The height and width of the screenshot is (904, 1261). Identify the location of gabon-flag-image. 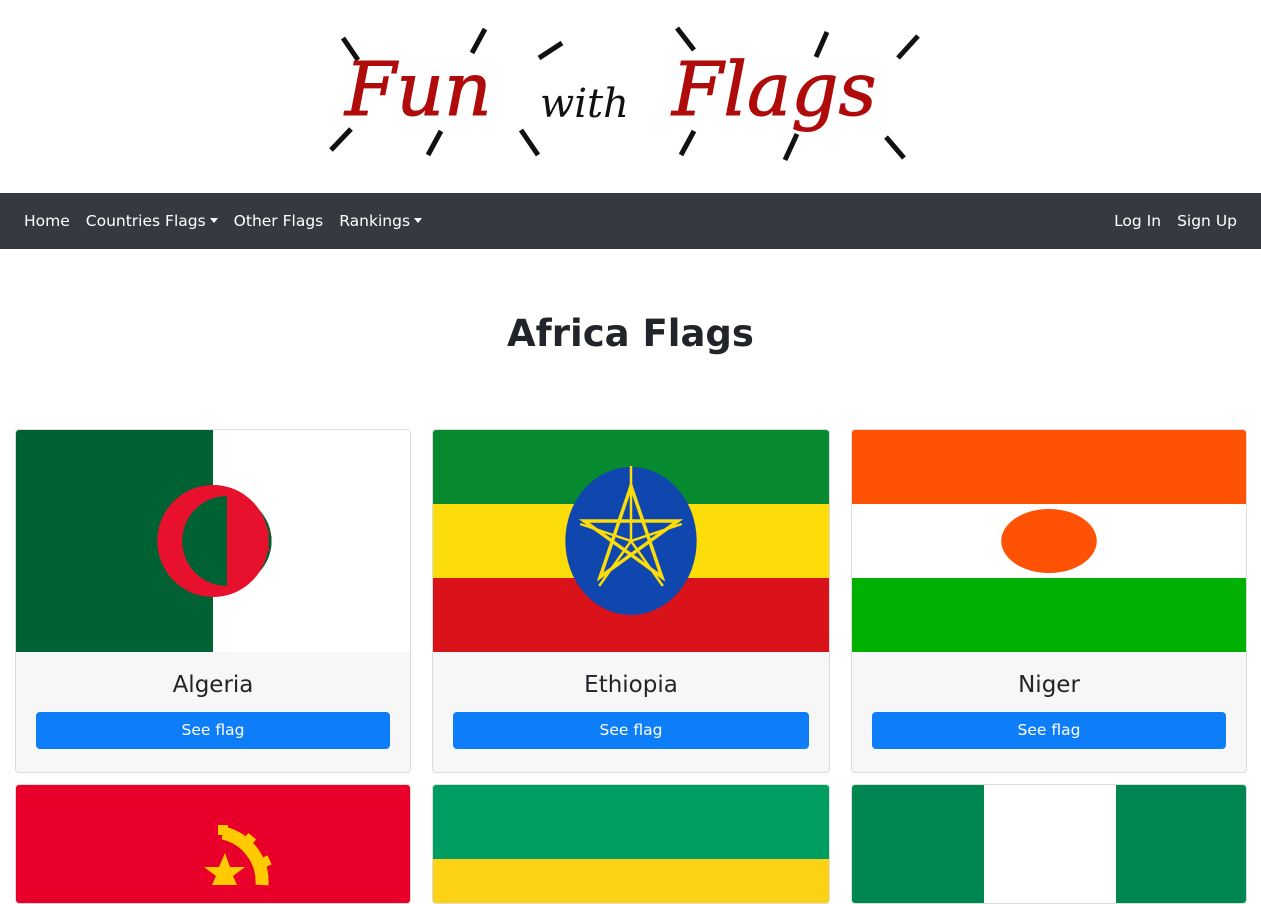
(631, 844).